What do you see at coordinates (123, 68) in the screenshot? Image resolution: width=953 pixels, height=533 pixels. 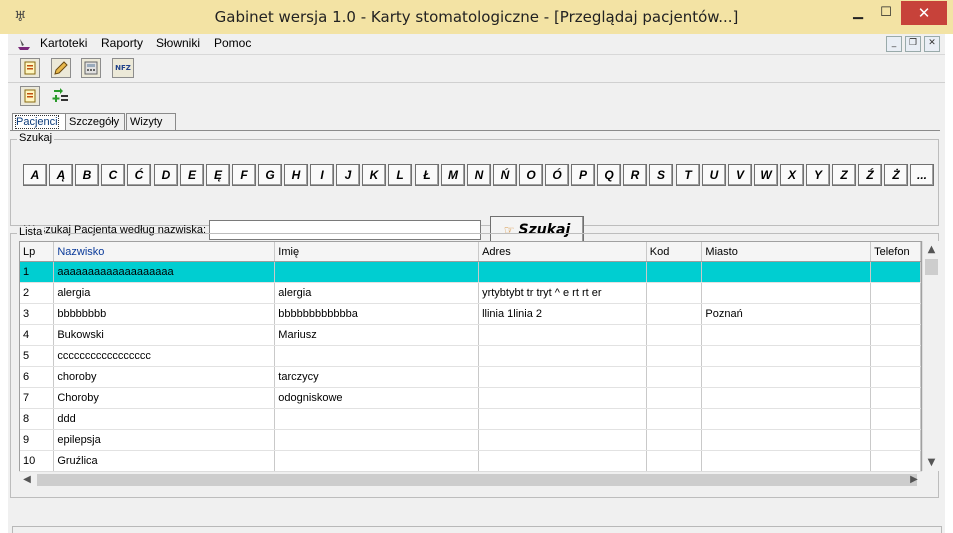 I see `nfz-button: NFZ` at bounding box center [123, 68].